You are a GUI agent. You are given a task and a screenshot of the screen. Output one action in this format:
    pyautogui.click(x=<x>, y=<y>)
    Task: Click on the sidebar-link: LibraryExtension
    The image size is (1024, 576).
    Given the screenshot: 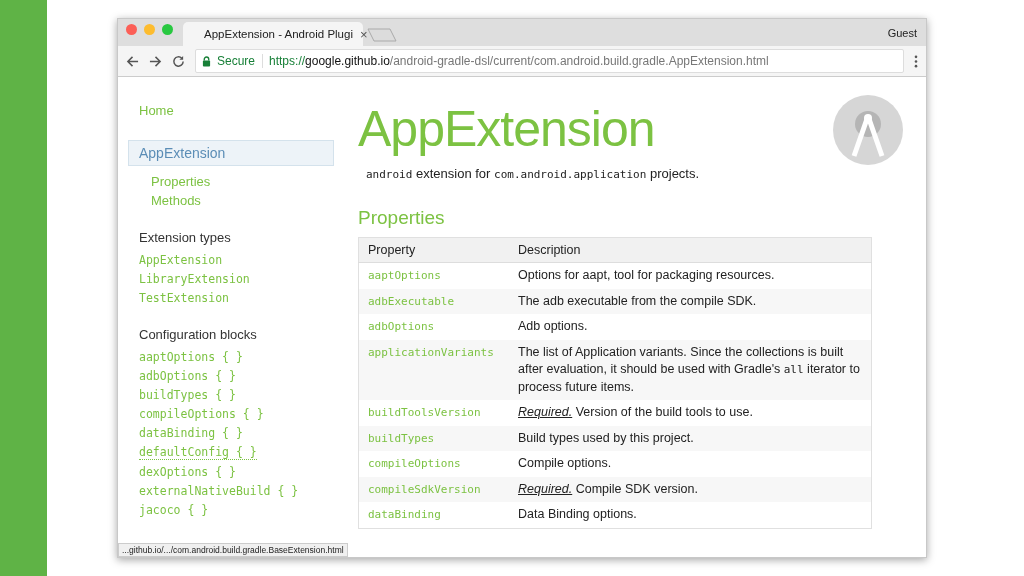 What is the action you would take?
    pyautogui.click(x=194, y=279)
    